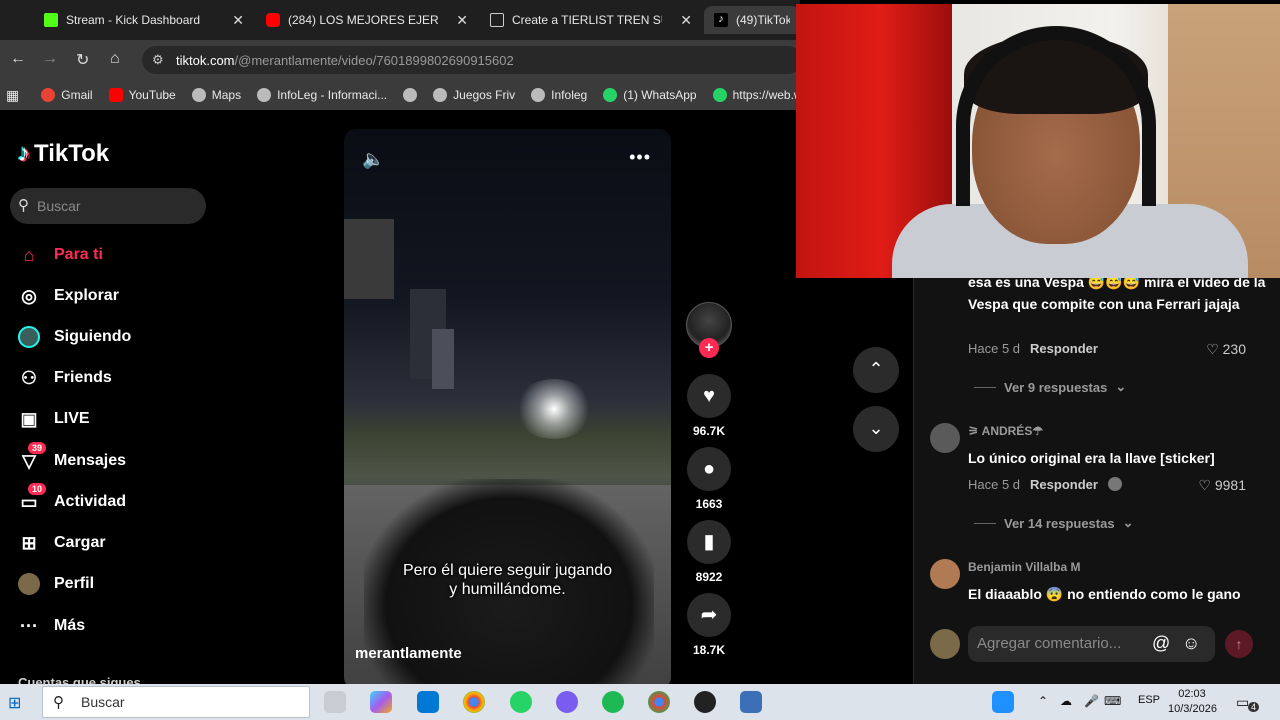 The height and width of the screenshot is (720, 1280). I want to click on tab-kick-dashboard: Stream - Kick Dashboard ✕, so click(142, 20).